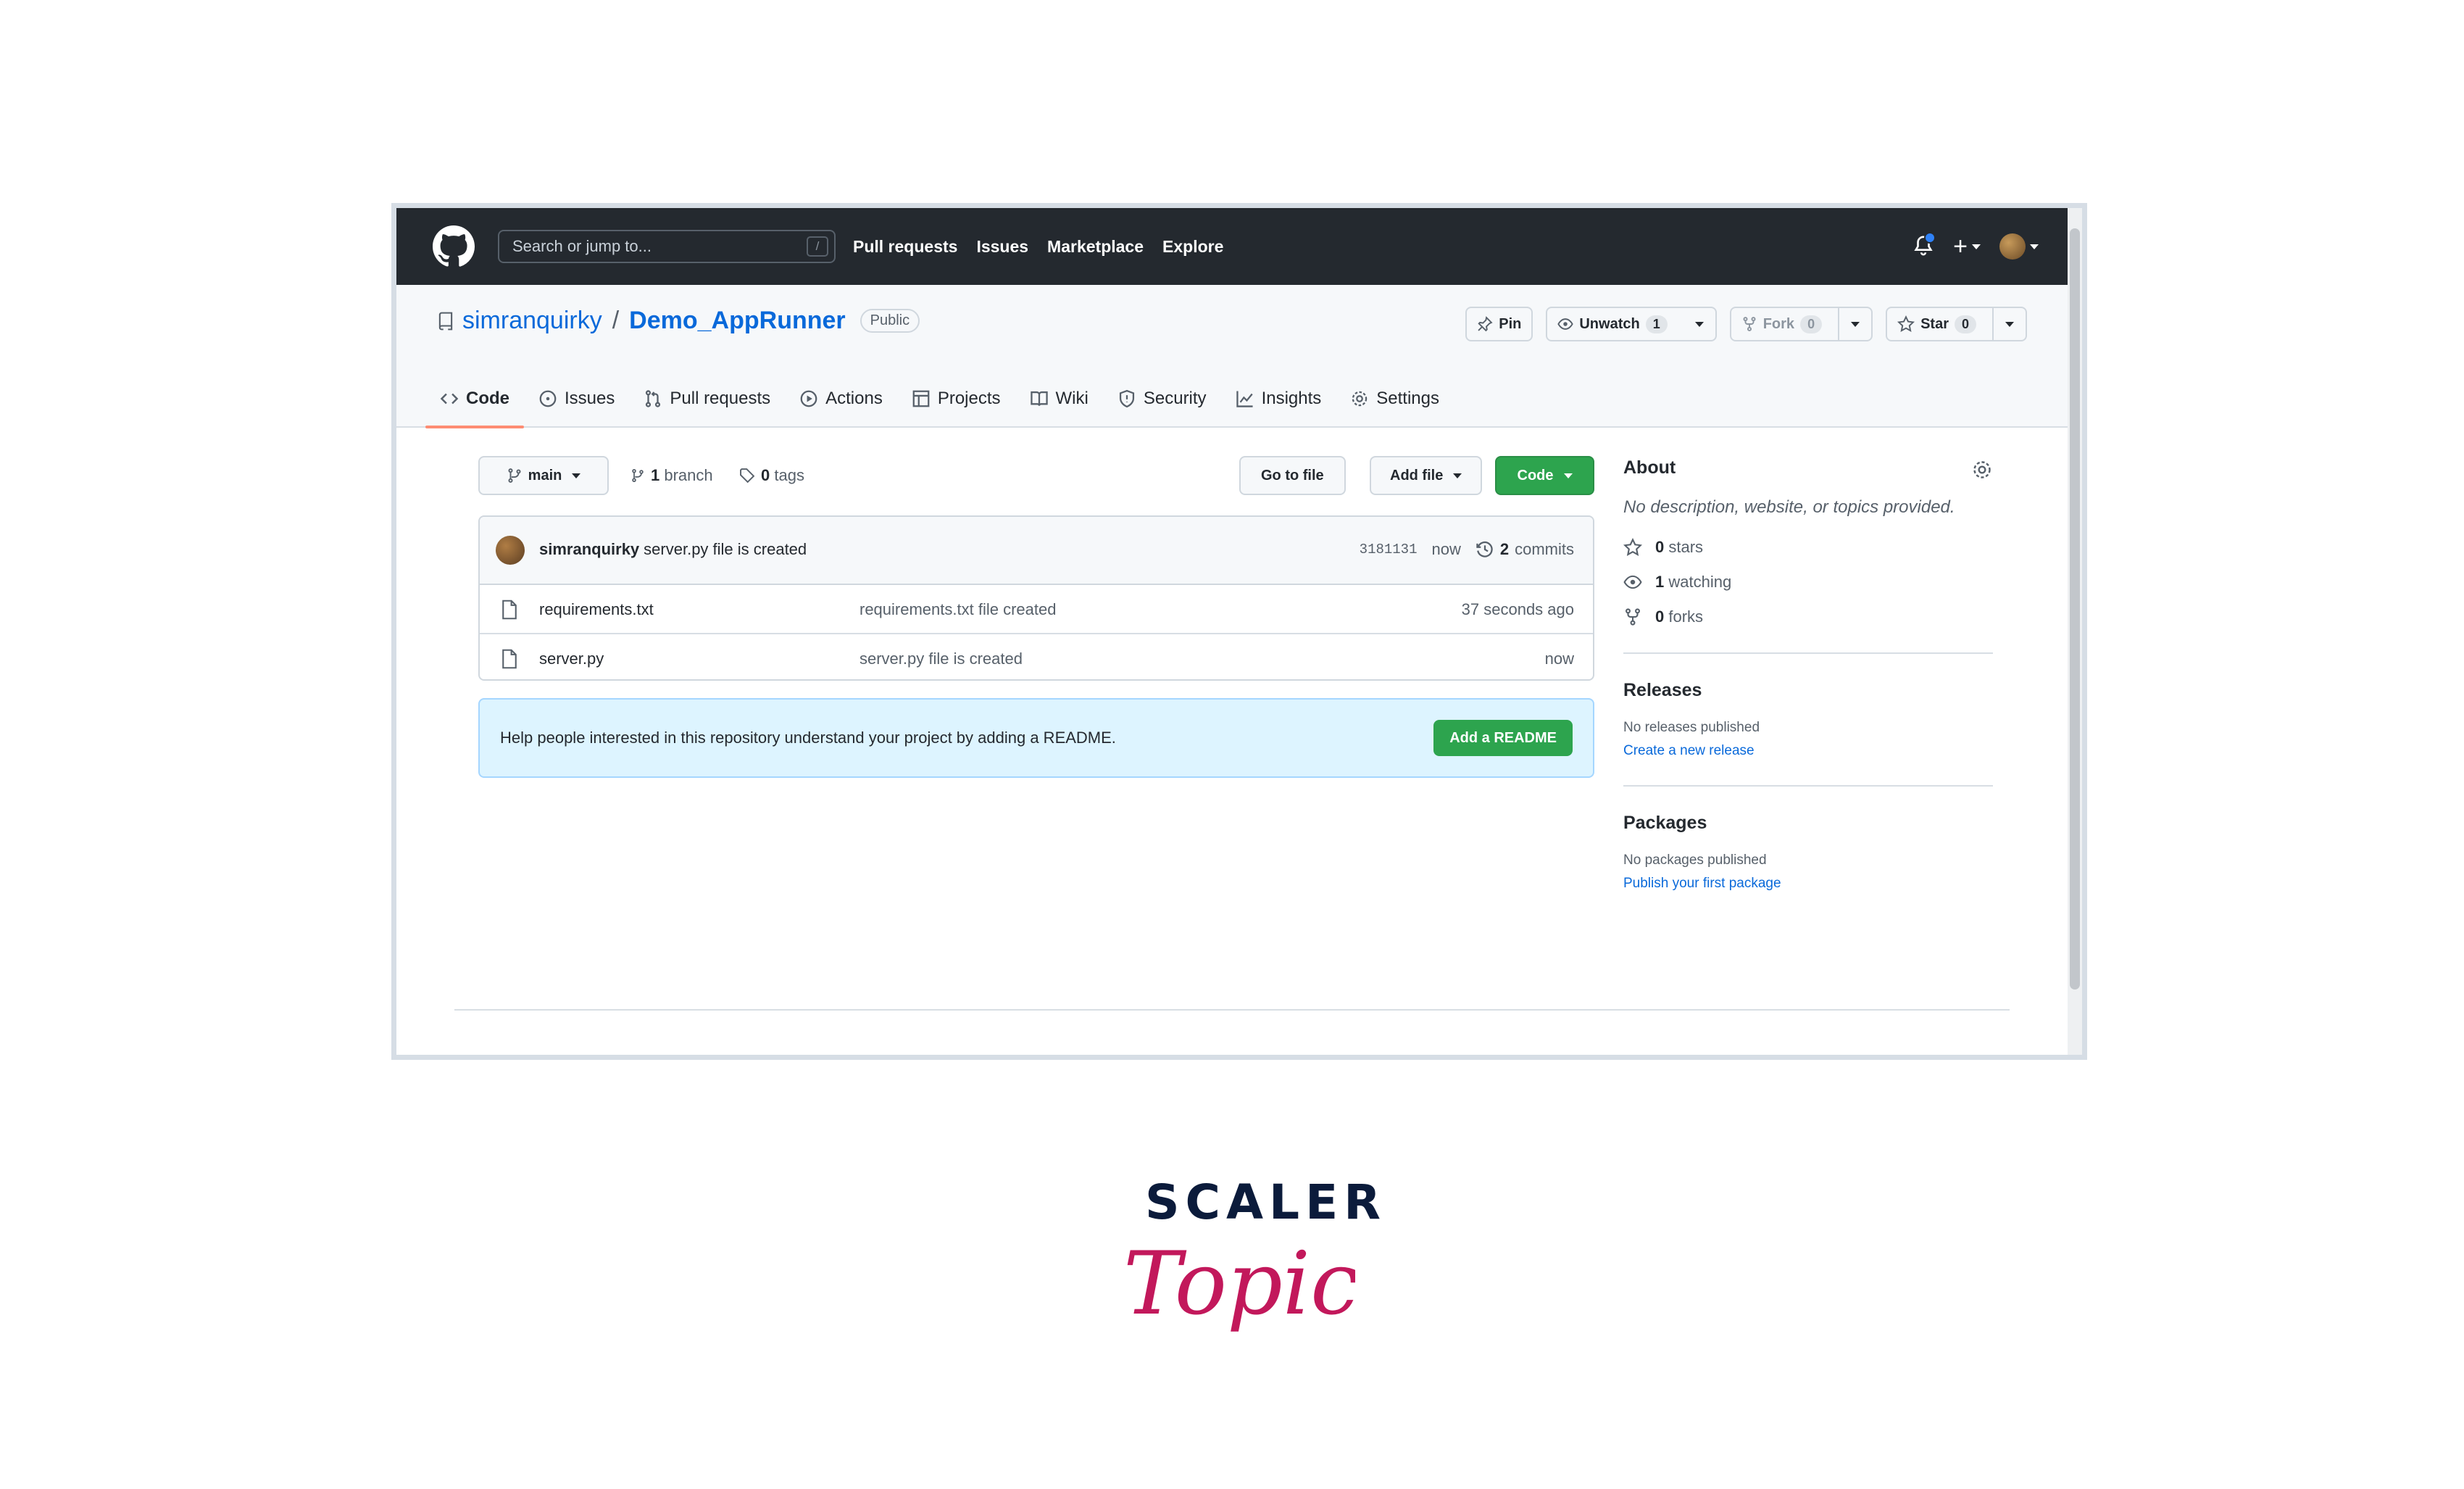 The height and width of the screenshot is (1489, 2464). I want to click on fork-button: Fork 0, so click(1801, 324).